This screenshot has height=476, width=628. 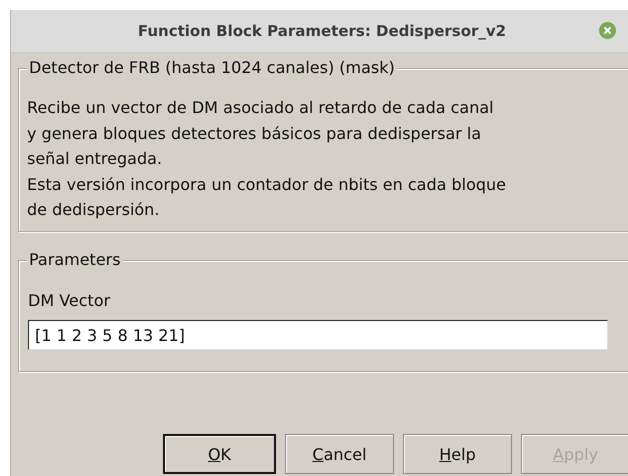 What do you see at coordinates (322, 31) in the screenshot?
I see `window-title: Function Block Parameters: Dedispersor_v2` at bounding box center [322, 31].